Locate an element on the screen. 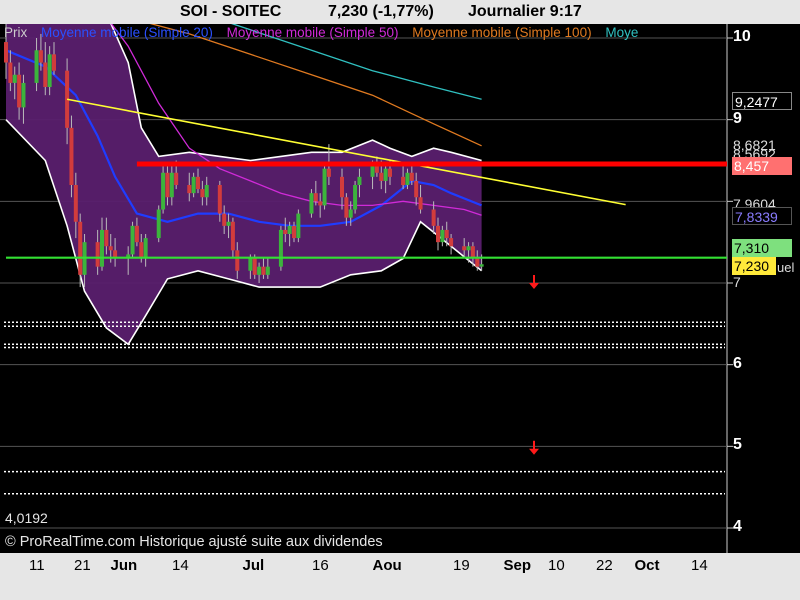  x-tick-label: Aou is located at coordinates (387, 565).